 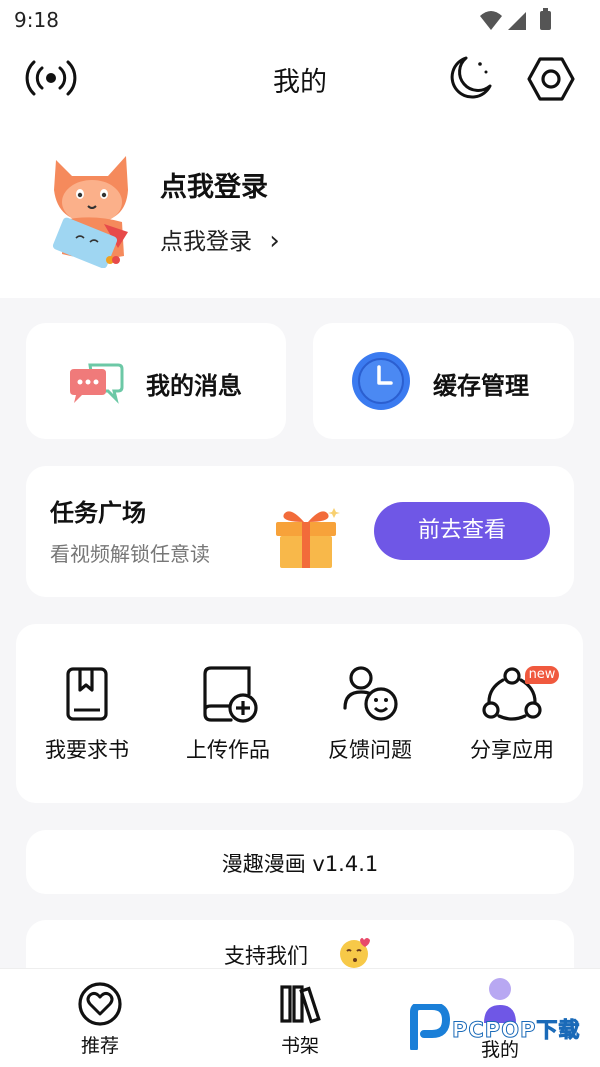 I want to click on watermark: PCPOP下载, so click(x=502, y=1027).